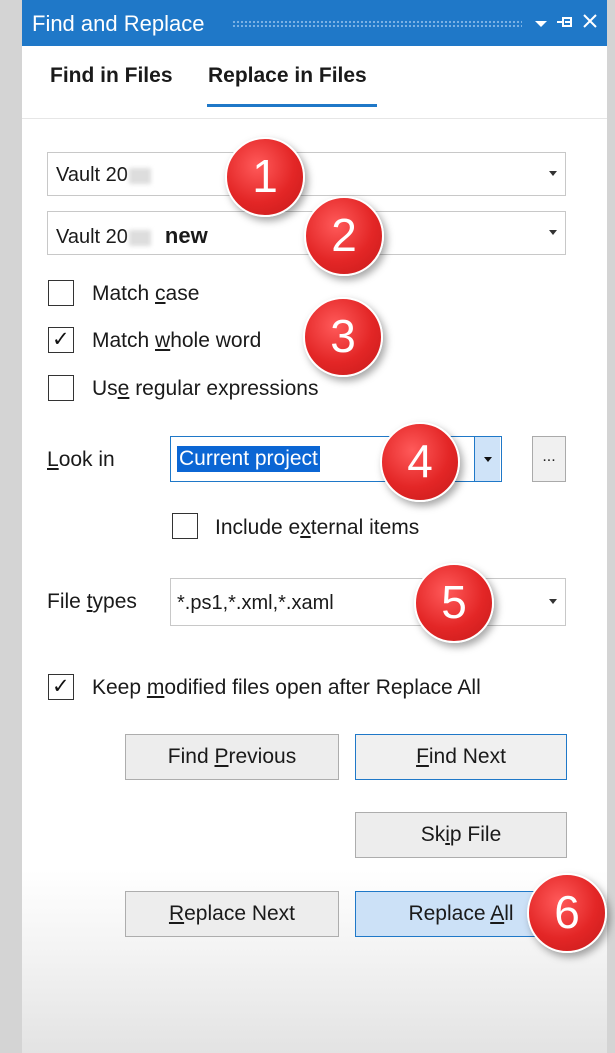 The image size is (615, 1053). Describe the element at coordinates (232, 914) in the screenshot. I see `replace-next-button: Replace Next` at that location.